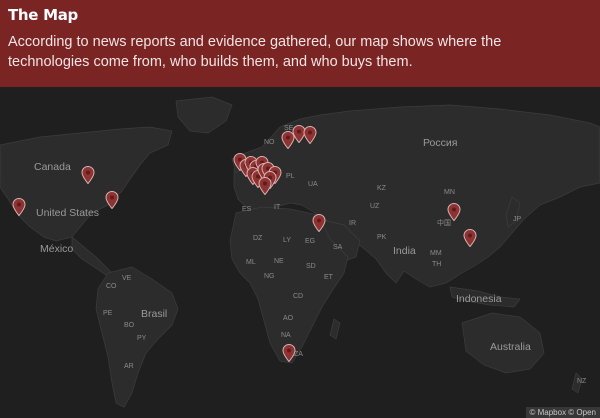  Describe the element at coordinates (43, 15) in the screenshot. I see `page-title: The Map` at that location.